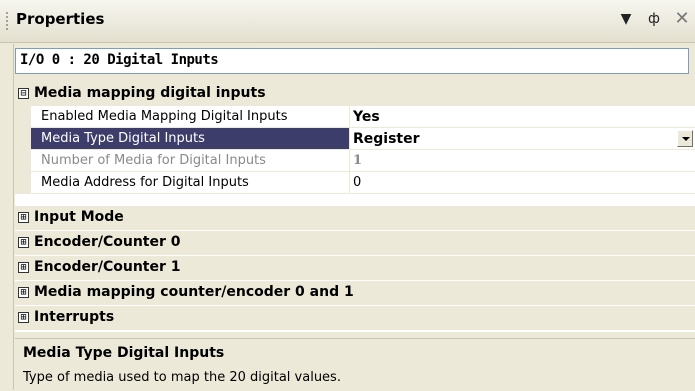  I want to click on panel-title: Properties, so click(60, 19).